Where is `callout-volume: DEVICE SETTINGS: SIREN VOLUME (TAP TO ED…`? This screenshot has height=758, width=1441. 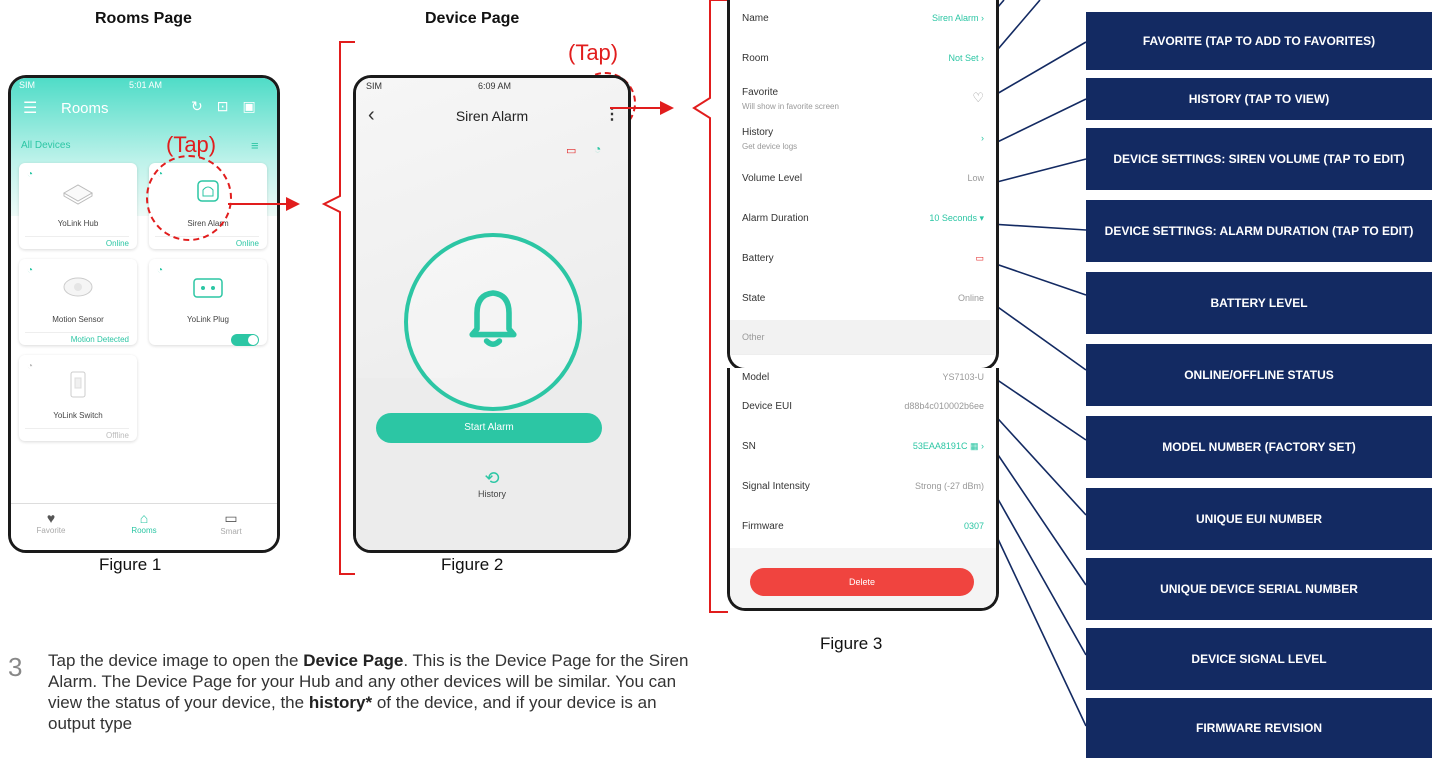
callout-volume: DEVICE SETTINGS: SIREN VOLUME (TAP TO ED… is located at coordinates (1259, 159).